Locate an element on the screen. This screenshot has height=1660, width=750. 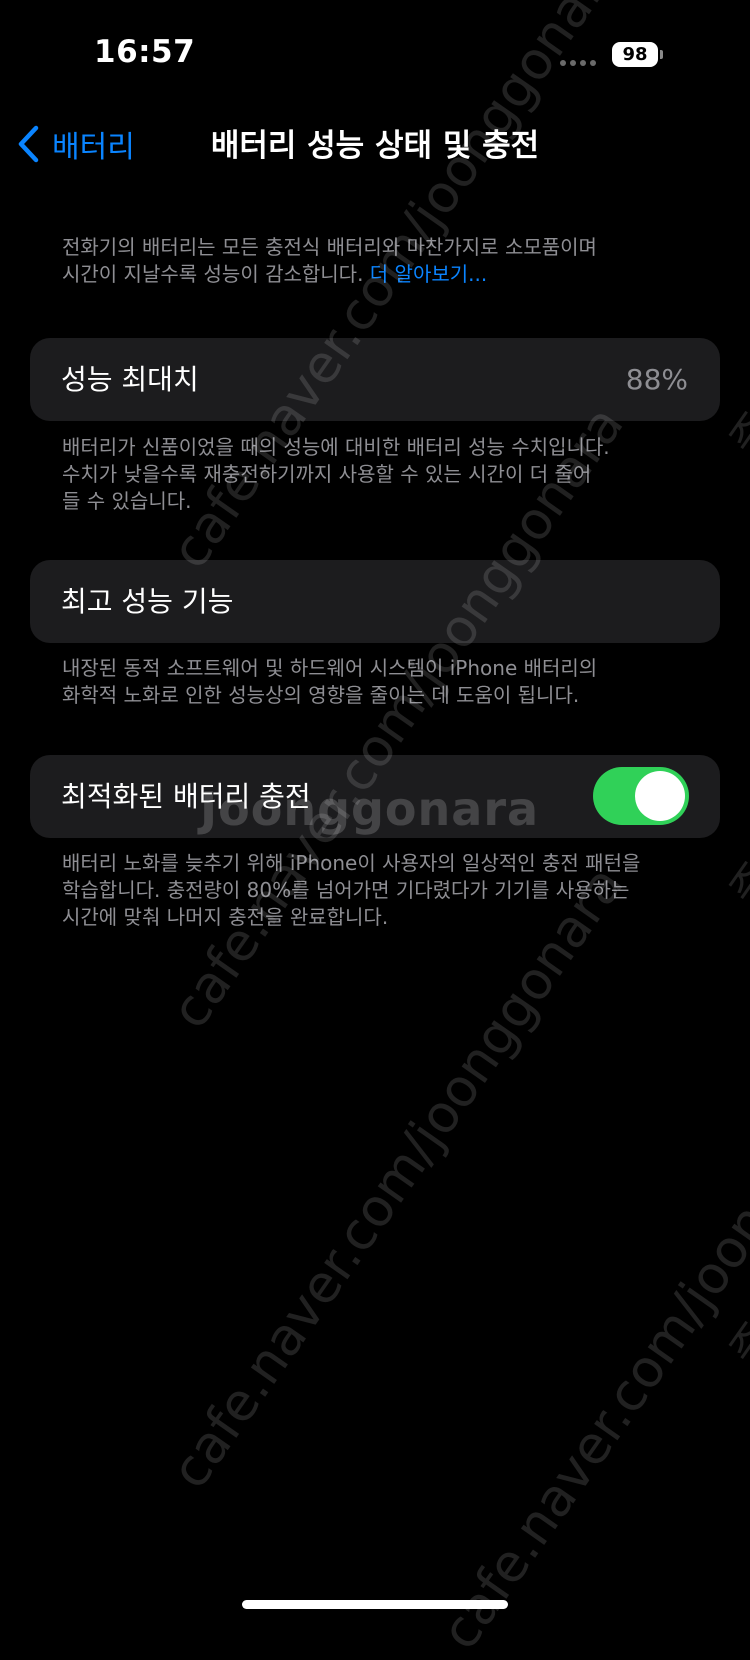
intro-line: 시간이 지날수록 성능이 감소합니다. is located at coordinates (213, 274).